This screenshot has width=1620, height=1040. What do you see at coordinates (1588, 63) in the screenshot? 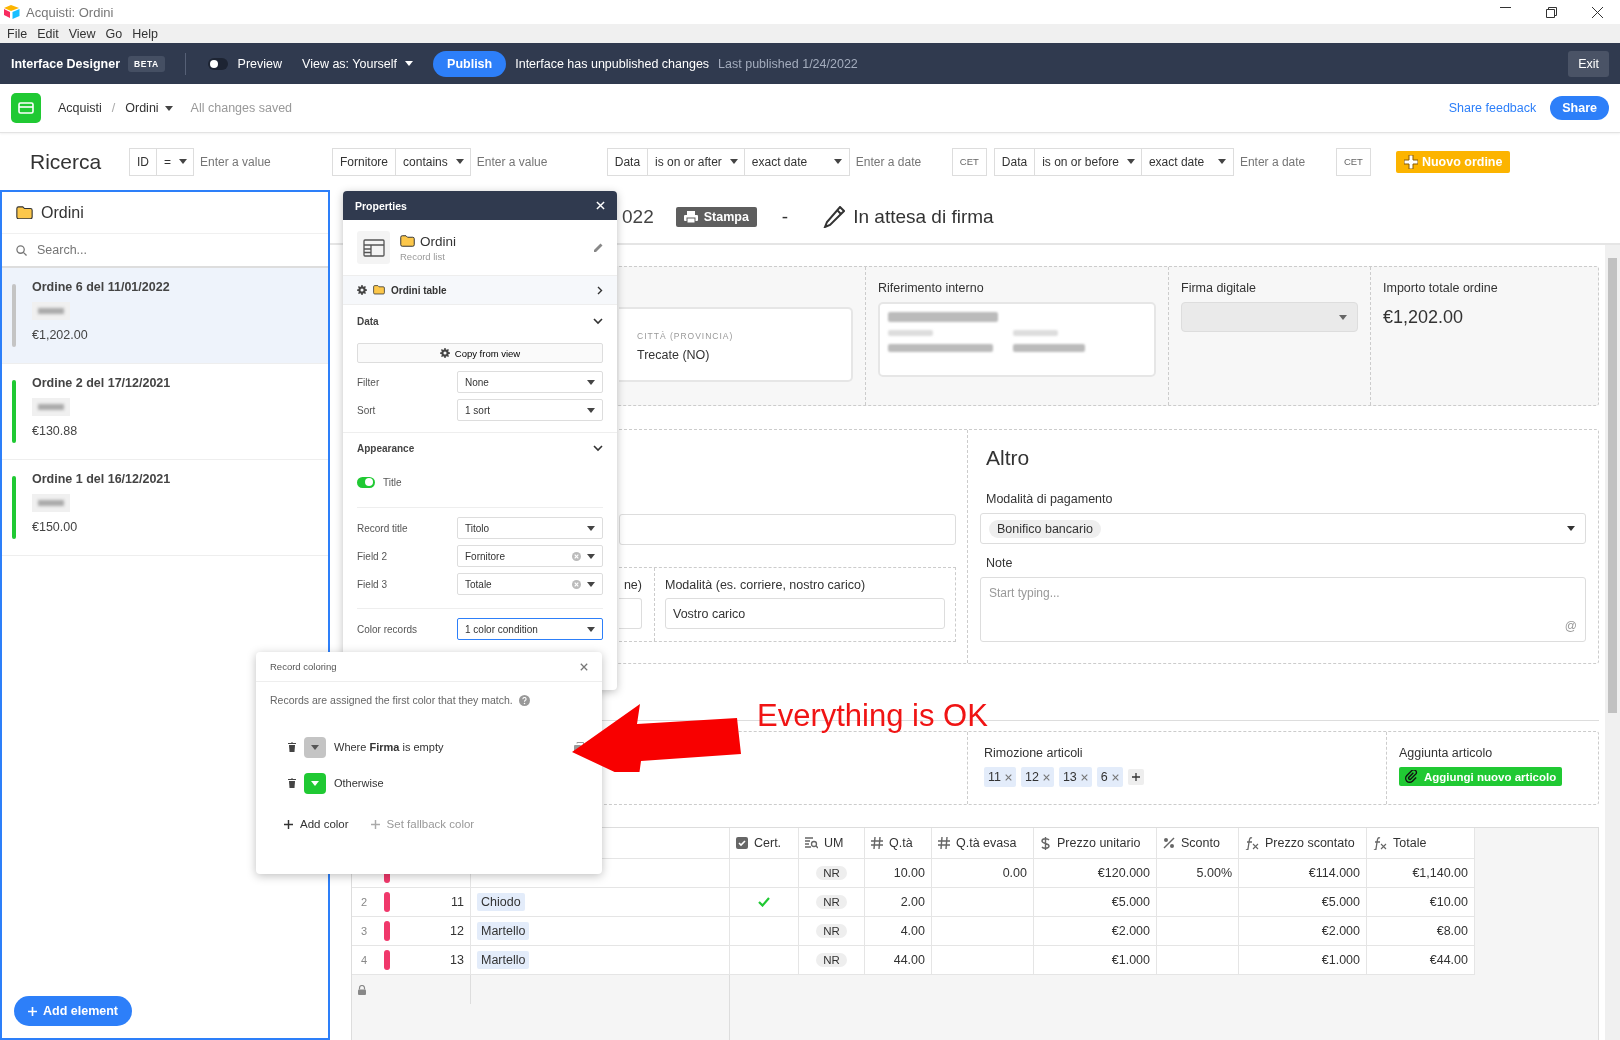
I see `exit-button: Exit` at bounding box center [1588, 63].